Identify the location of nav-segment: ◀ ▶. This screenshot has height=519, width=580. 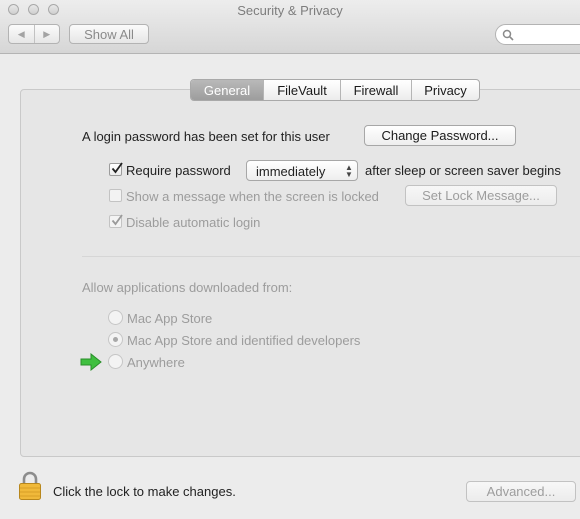
(34, 34).